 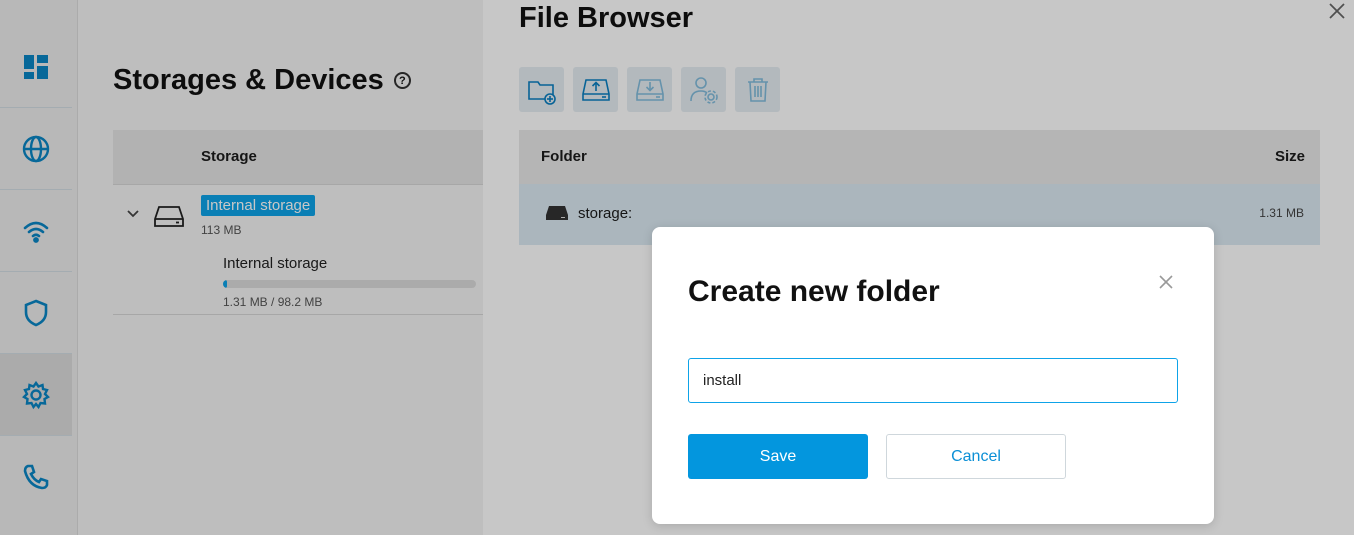 I want to click on dialog-title: Create new folder, so click(x=814, y=291).